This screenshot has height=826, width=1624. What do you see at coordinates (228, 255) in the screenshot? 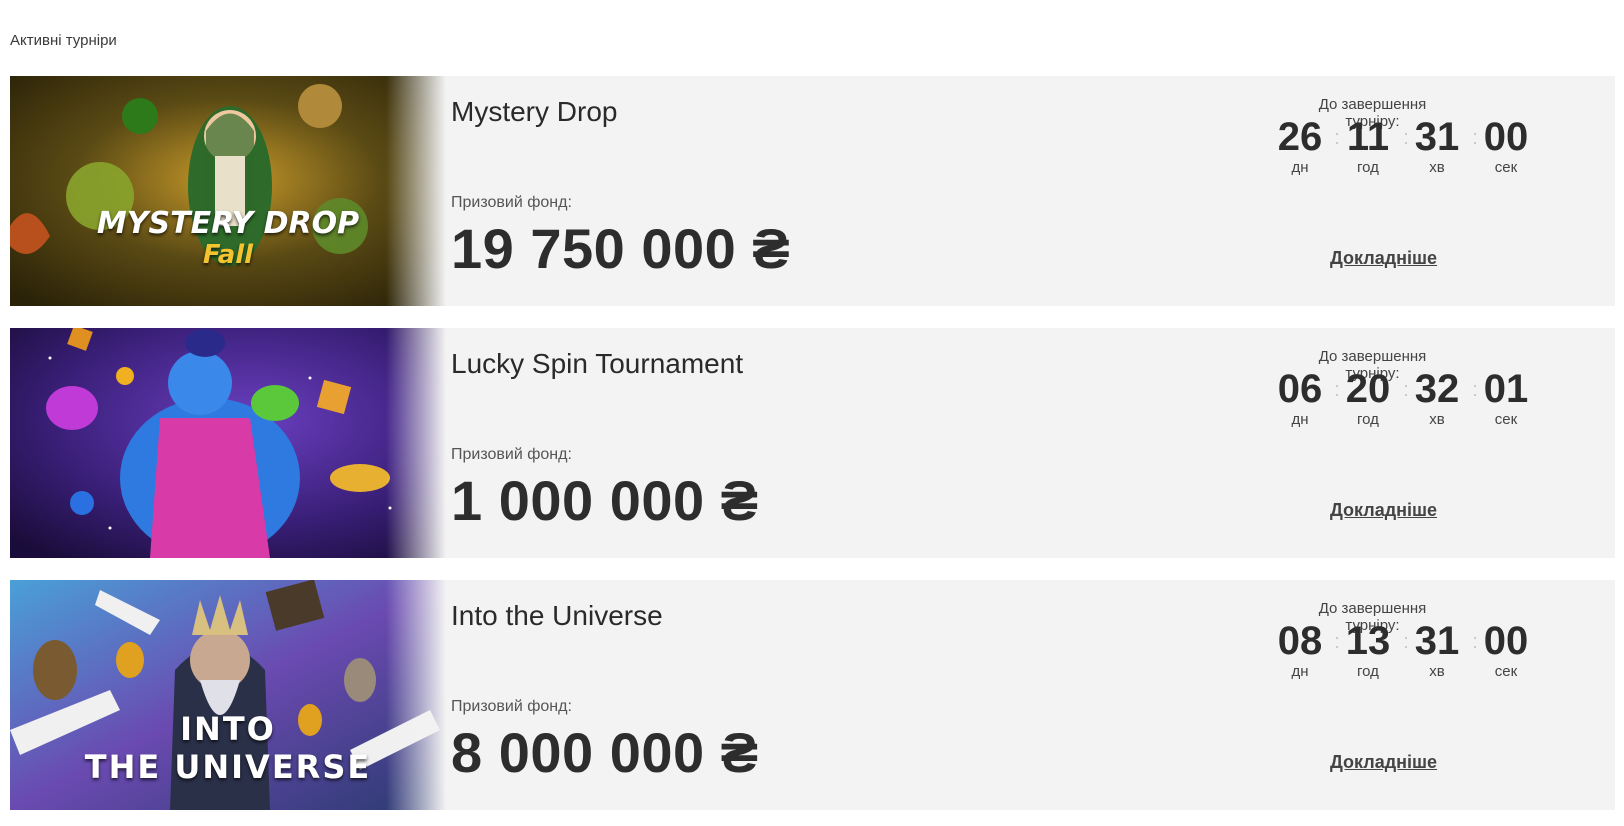
I see `banner-subcaption: Fall` at bounding box center [228, 255].